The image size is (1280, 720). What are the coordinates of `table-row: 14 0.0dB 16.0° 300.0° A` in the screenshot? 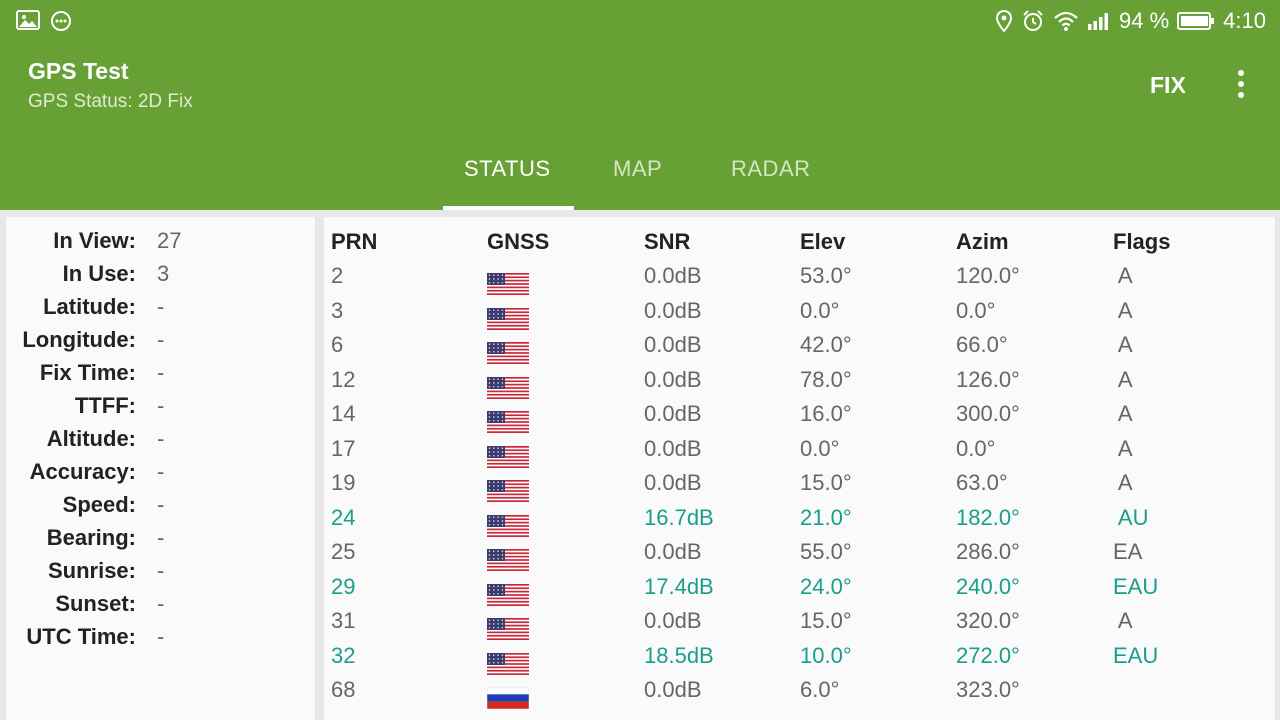 It's located at (799, 418).